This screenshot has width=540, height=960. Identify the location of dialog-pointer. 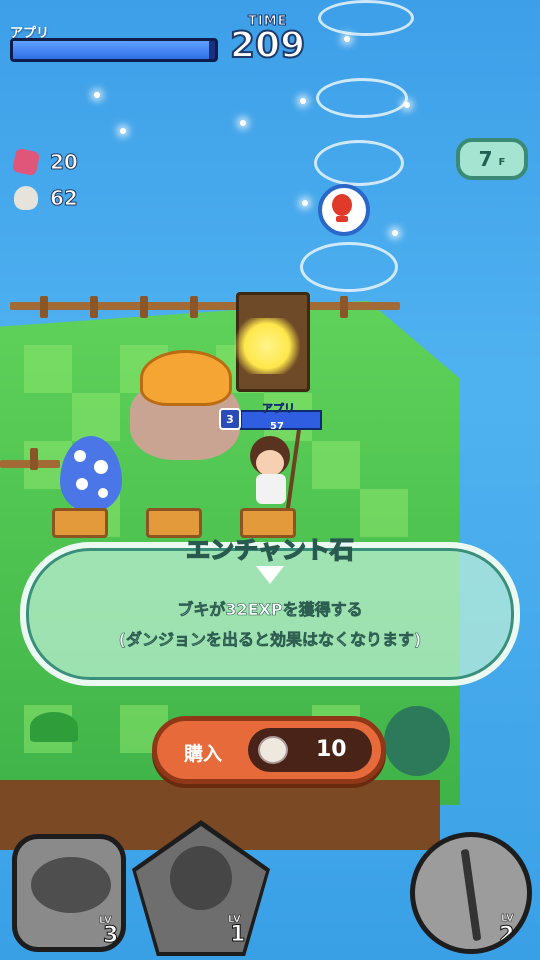
(270, 575).